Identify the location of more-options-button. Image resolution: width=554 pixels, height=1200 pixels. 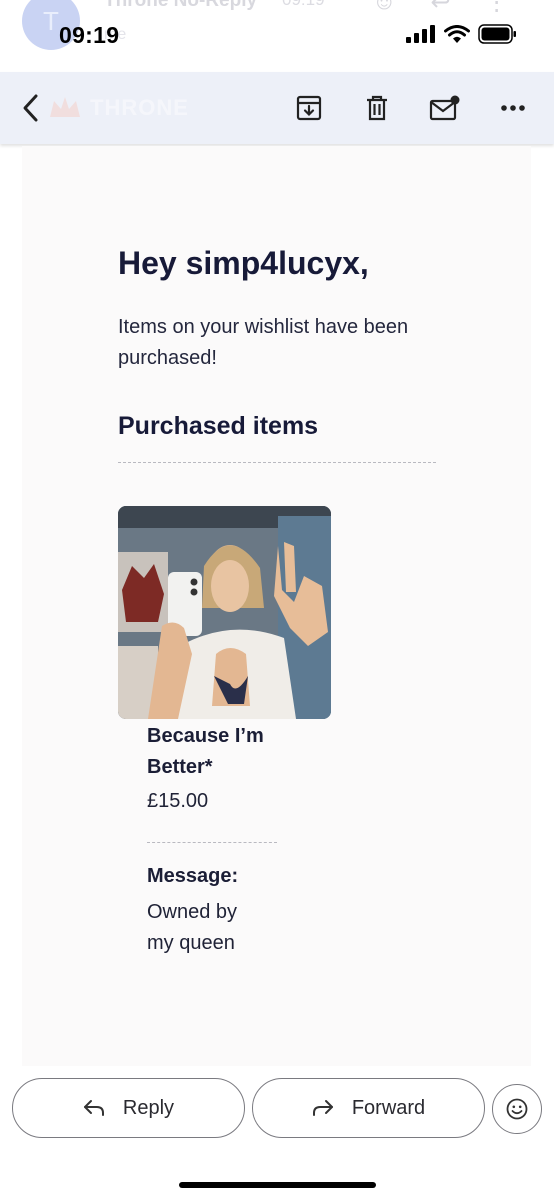
(513, 108).